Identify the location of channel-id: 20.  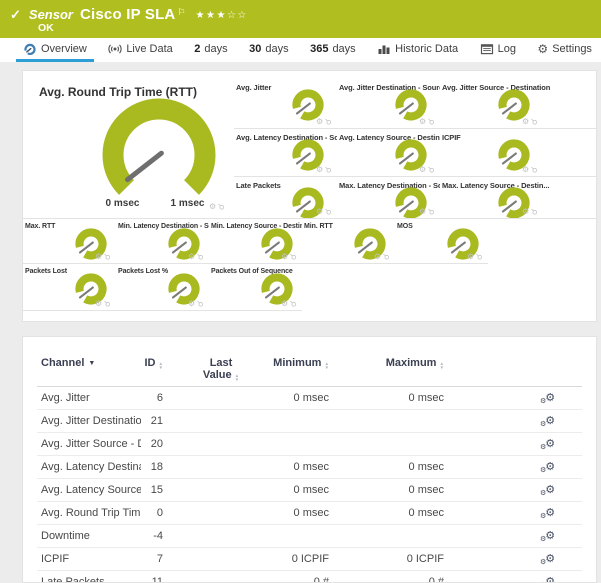
(155, 444).